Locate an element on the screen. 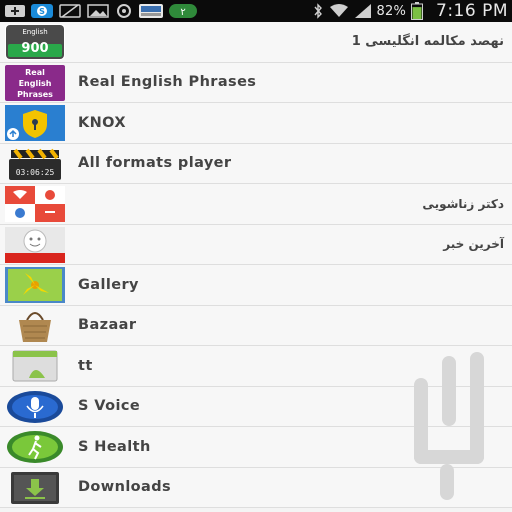 The width and height of the screenshot is (512, 512). skype-icon: S is located at coordinates (42, 11).